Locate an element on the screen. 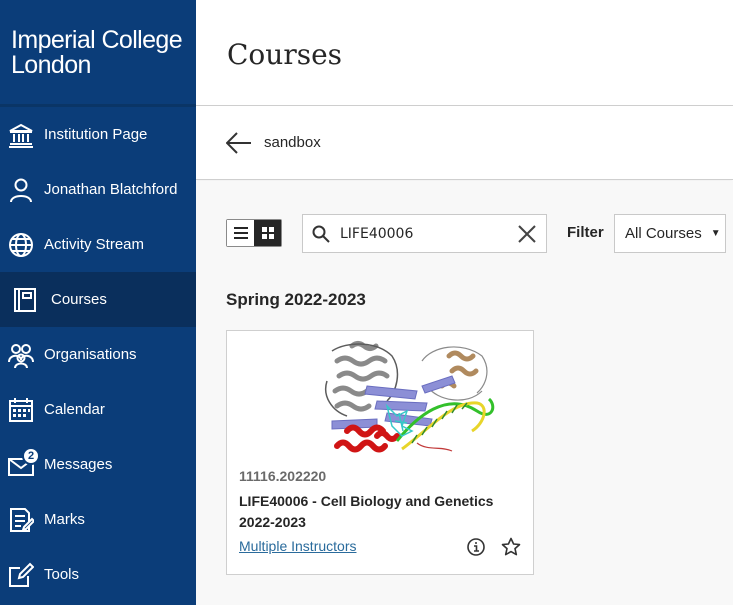  nav-label: Calendar is located at coordinates (74, 409).